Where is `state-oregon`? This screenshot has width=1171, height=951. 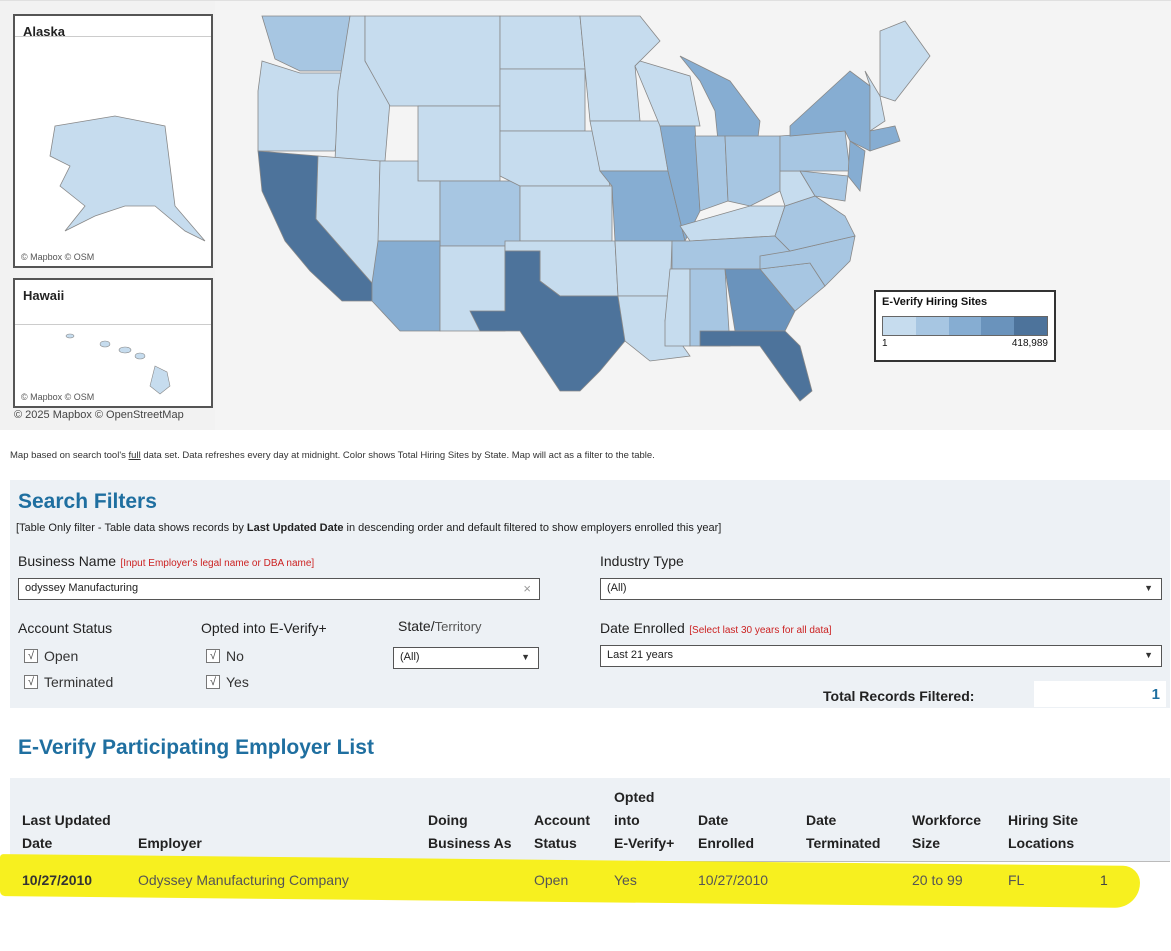
state-oregon is located at coordinates (301, 106).